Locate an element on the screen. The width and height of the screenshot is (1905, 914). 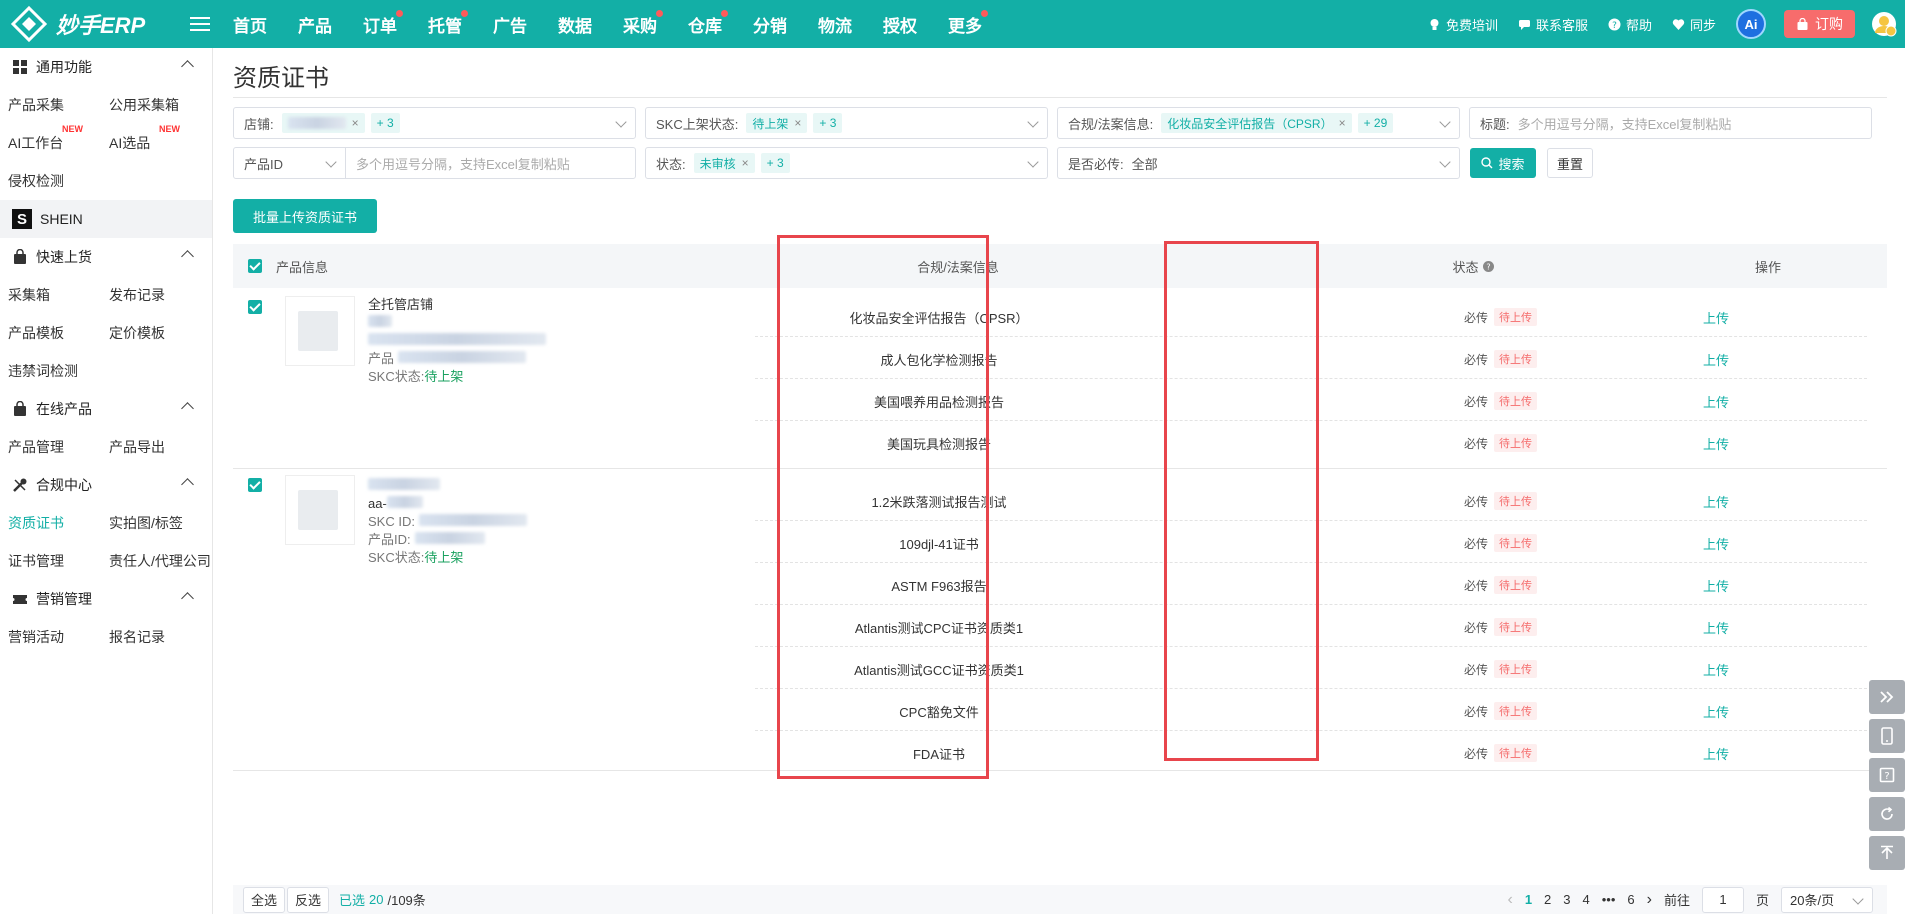
title-filter: 标题: 多个用逗号分隔，支持Excel复制粘贴 is located at coordinates (1670, 123).